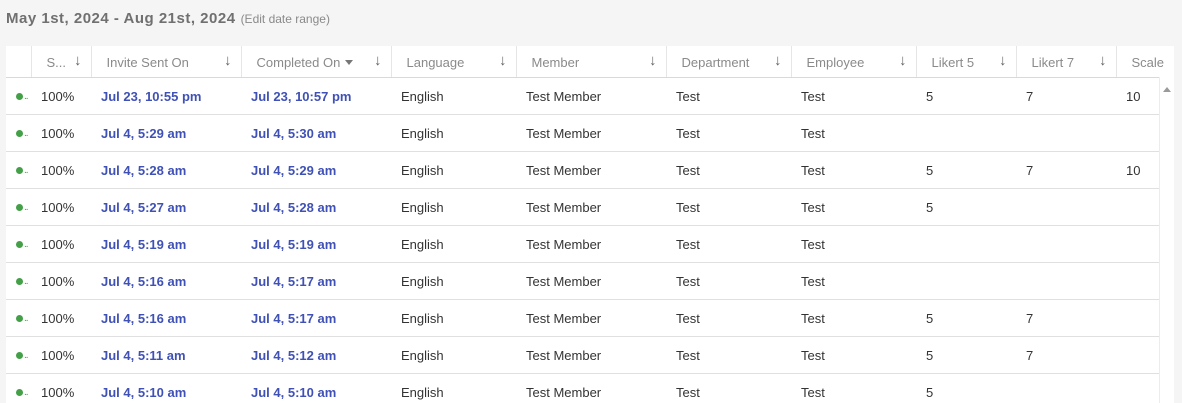 This screenshot has width=1182, height=403. Describe the element at coordinates (854, 62) in the screenshot. I see `column-header-employee: Employee ↓` at that location.